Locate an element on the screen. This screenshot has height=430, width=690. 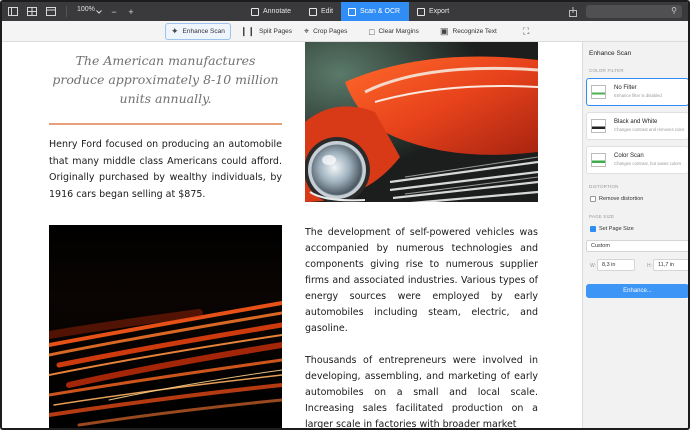
filter-no-filter: No Filter Enhance filter is disabled is located at coordinates (637, 92).